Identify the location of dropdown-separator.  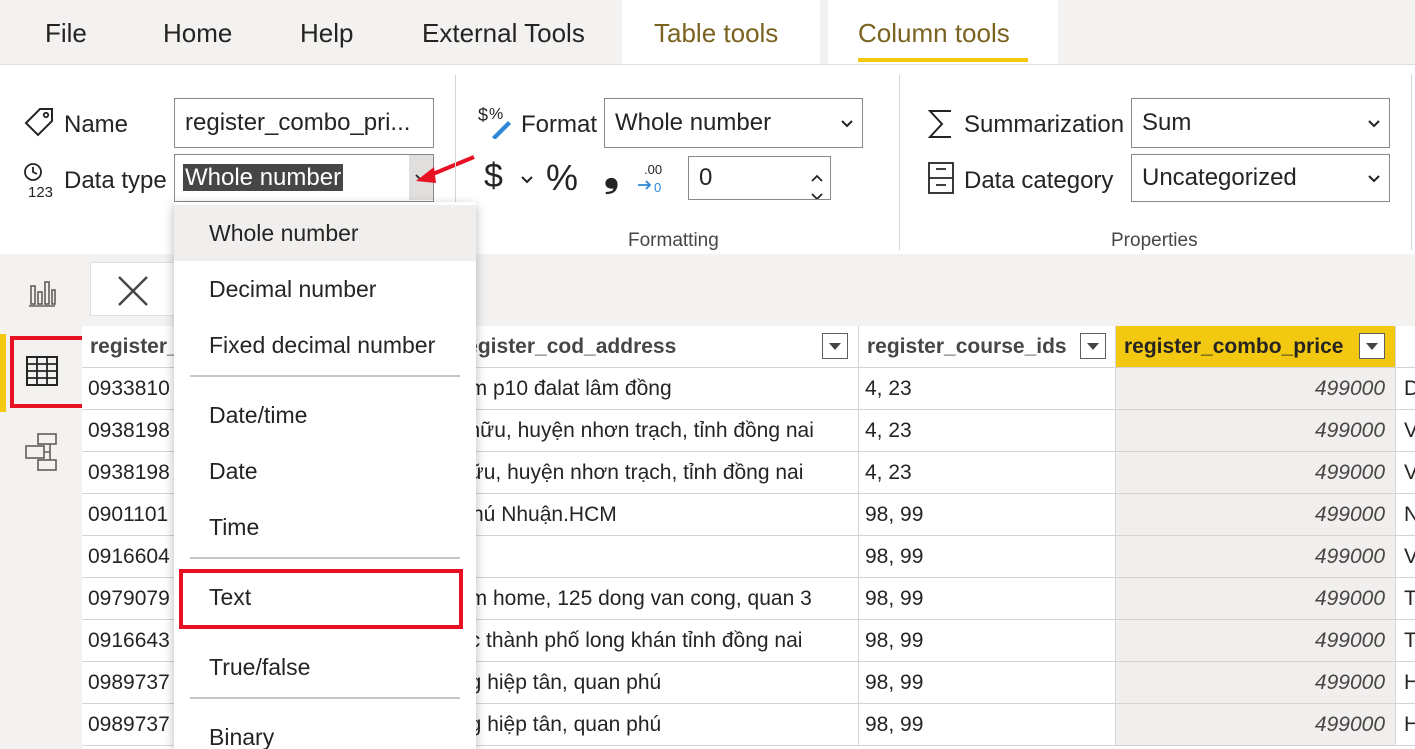
(325, 698).